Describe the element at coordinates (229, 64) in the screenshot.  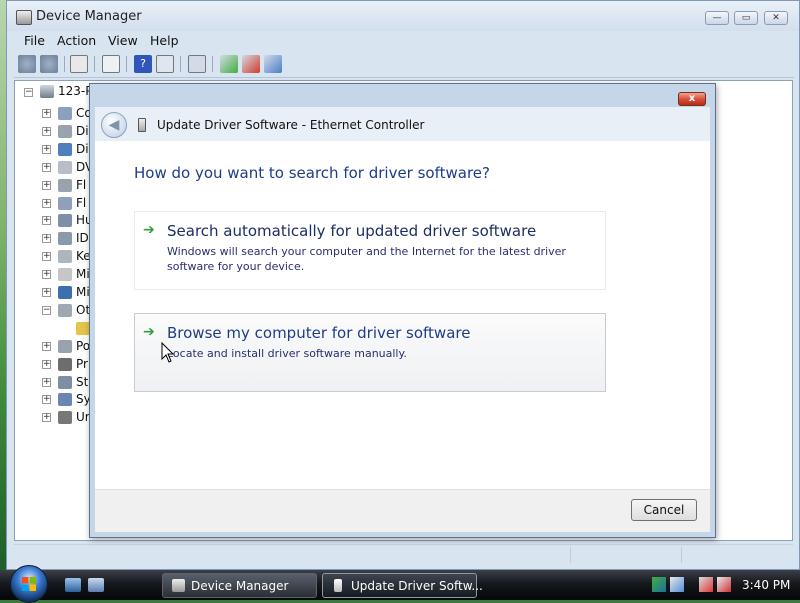
I see `update-driver-icon` at that location.